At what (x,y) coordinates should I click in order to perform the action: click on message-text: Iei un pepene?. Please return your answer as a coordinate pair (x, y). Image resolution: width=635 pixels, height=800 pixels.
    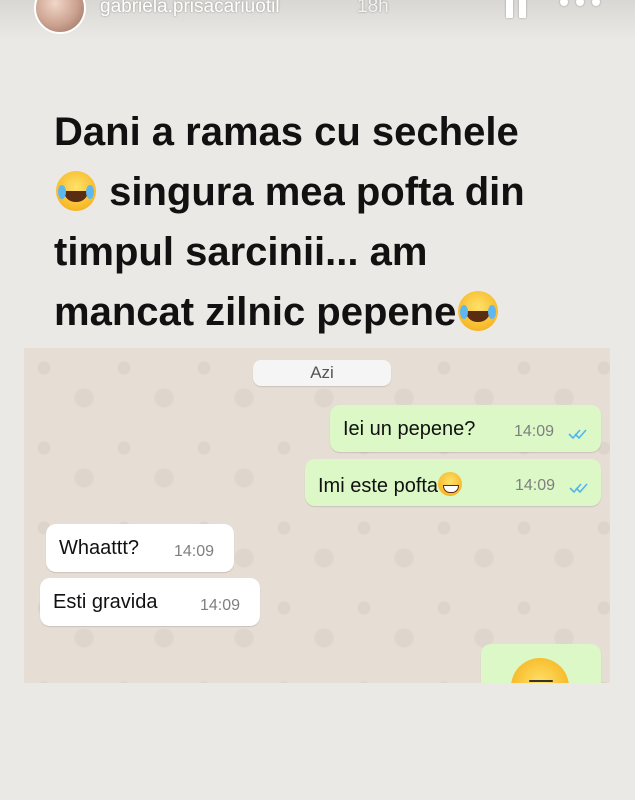
    Looking at the image, I should click on (409, 429).